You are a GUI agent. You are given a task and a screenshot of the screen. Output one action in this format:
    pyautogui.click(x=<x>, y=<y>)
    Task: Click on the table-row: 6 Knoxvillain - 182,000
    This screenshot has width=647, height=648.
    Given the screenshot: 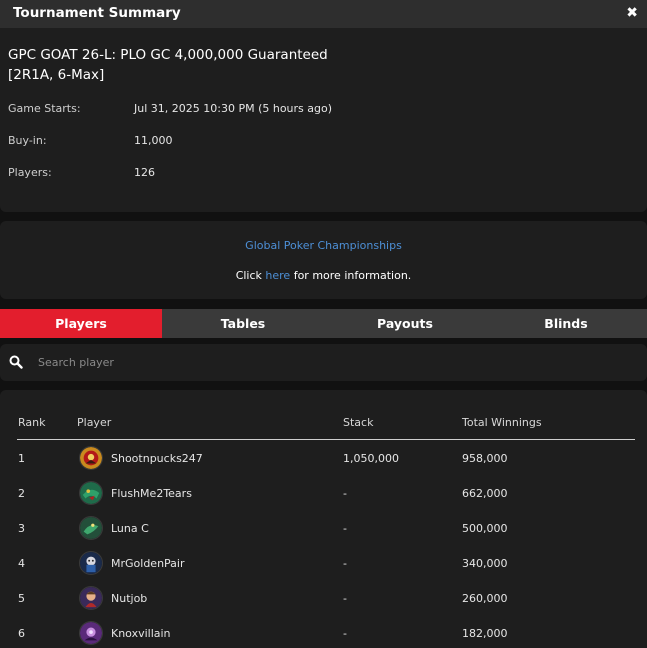 What is the action you would take?
    pyautogui.click(x=326, y=632)
    